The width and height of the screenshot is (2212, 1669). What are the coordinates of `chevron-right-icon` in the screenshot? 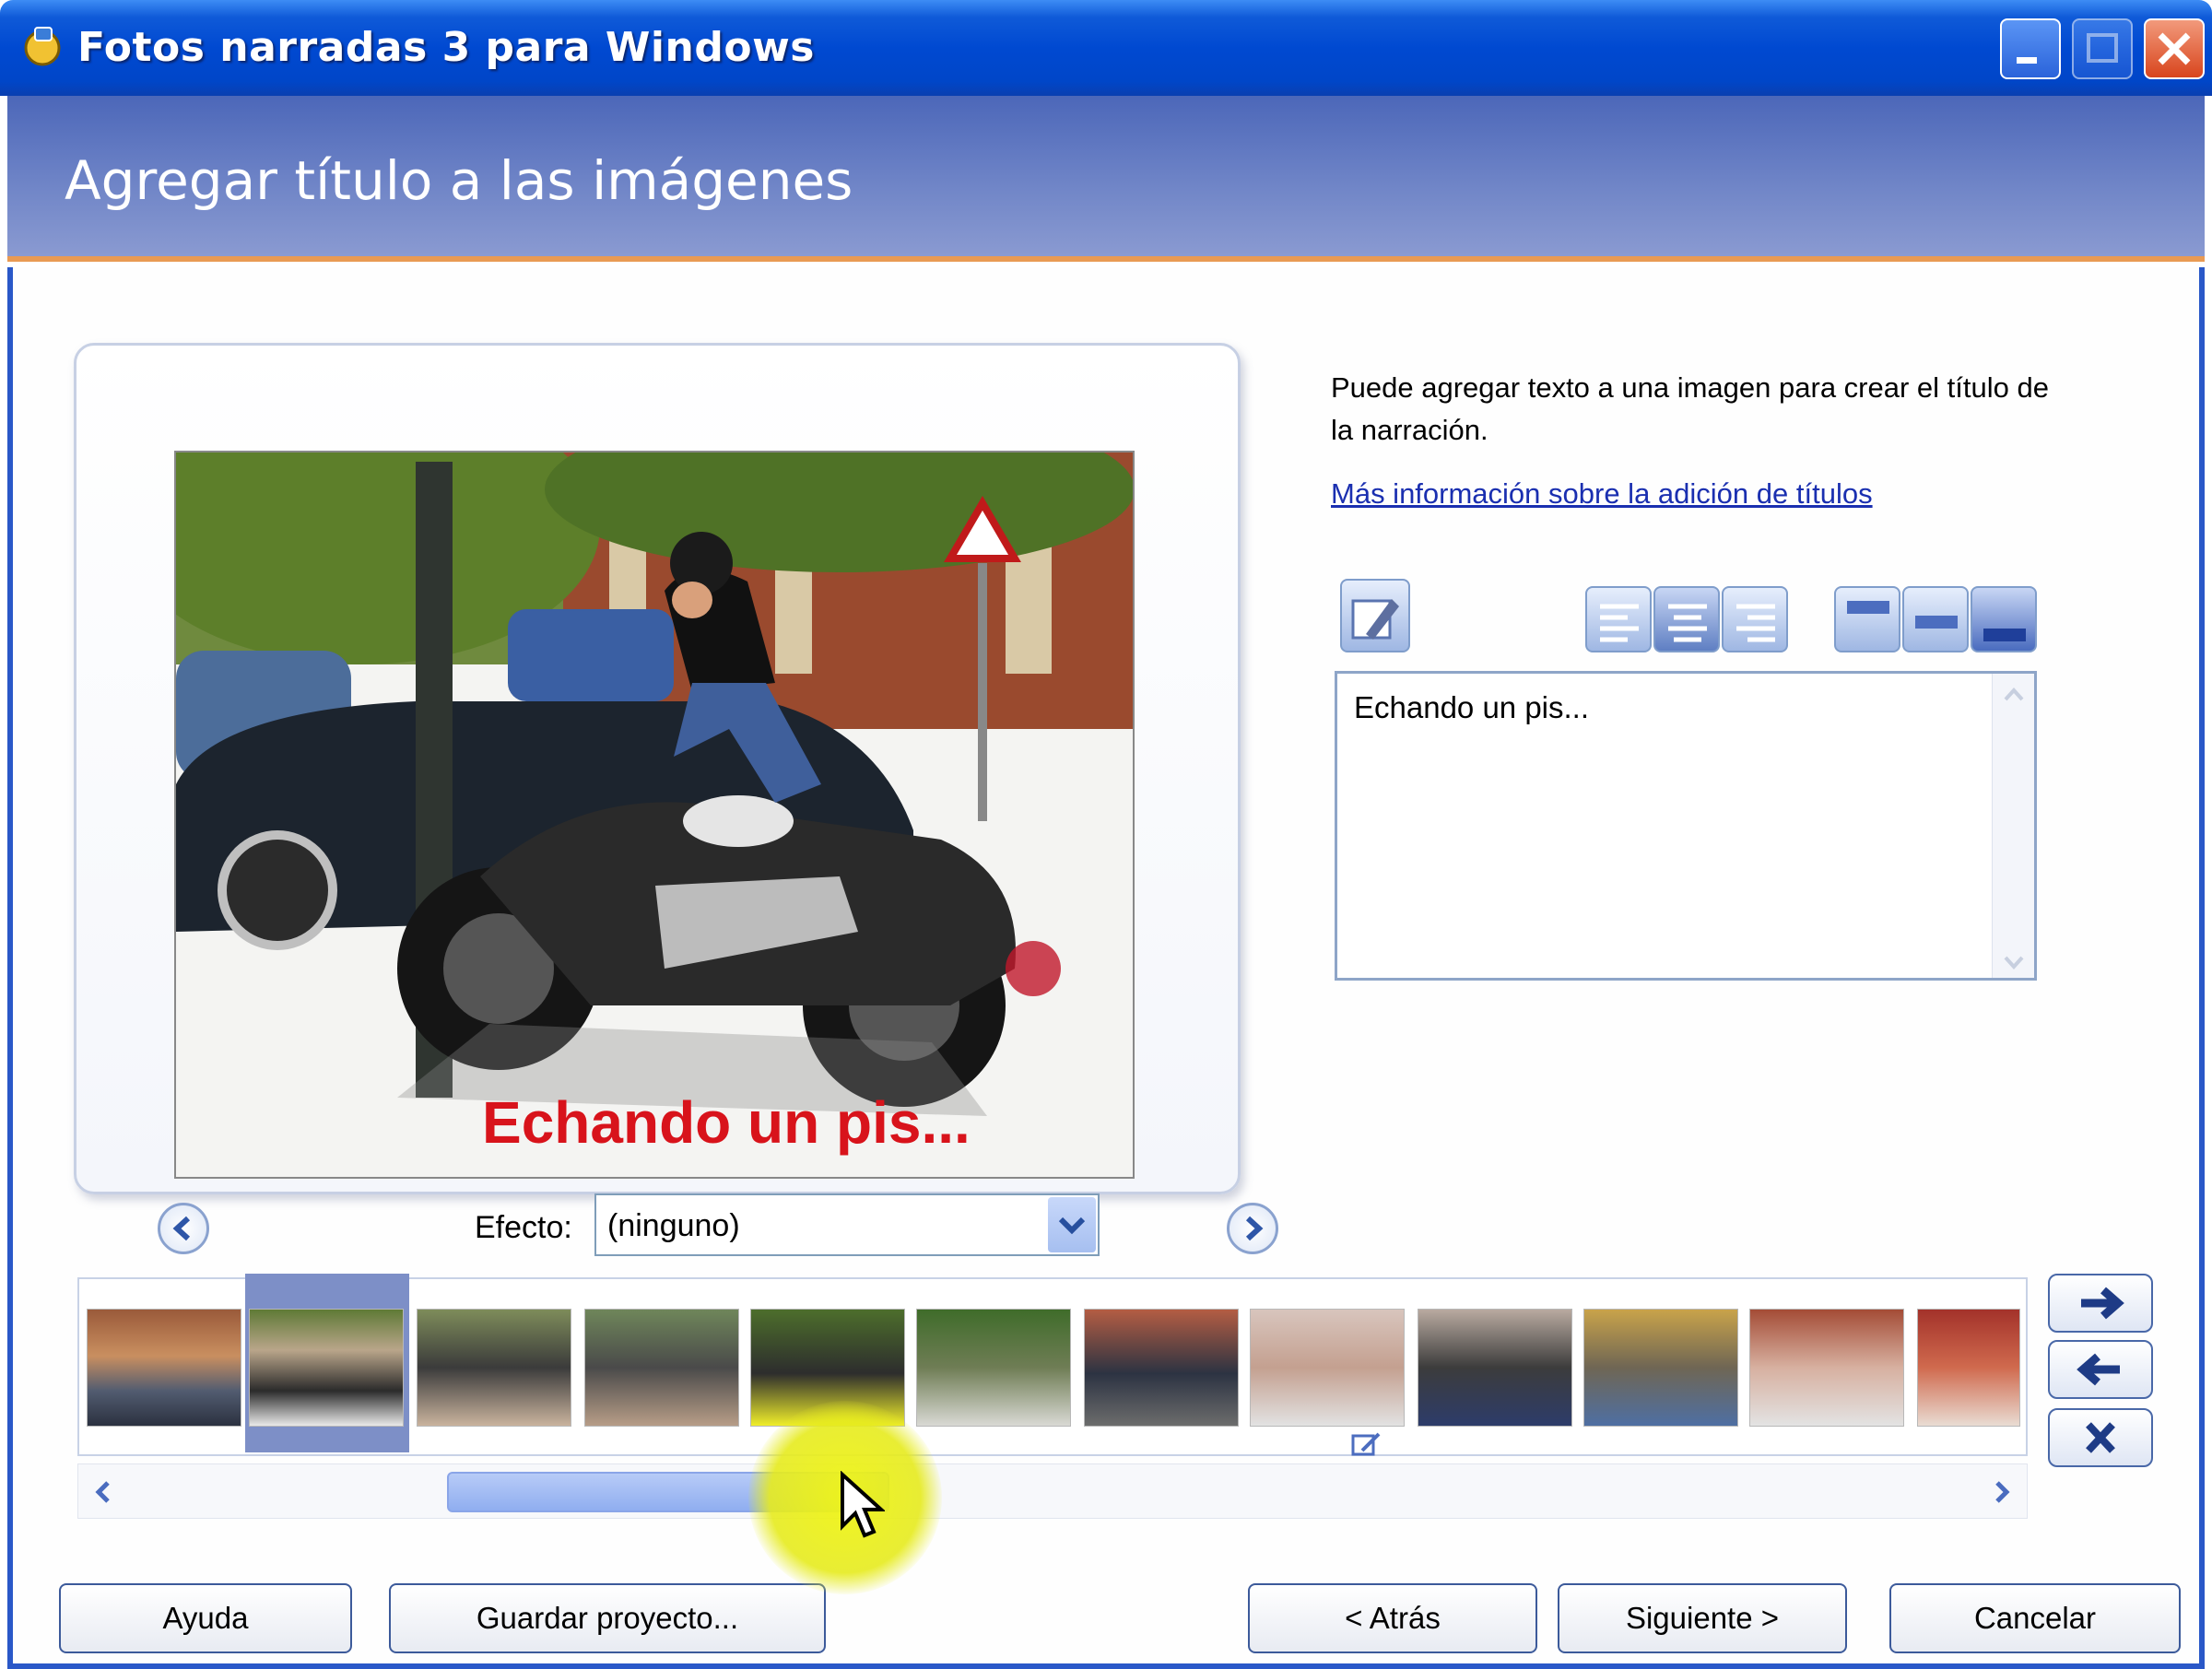 It's located at (1254, 1228).